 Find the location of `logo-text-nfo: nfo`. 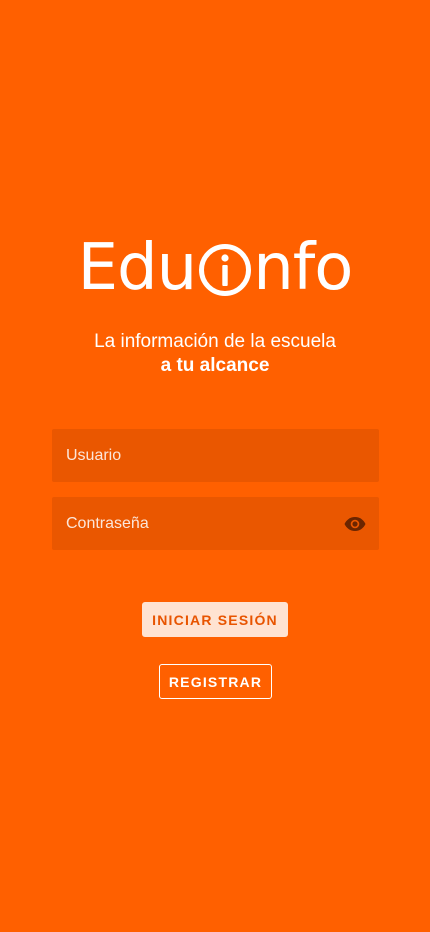

logo-text-nfo: nfo is located at coordinates (303, 268).